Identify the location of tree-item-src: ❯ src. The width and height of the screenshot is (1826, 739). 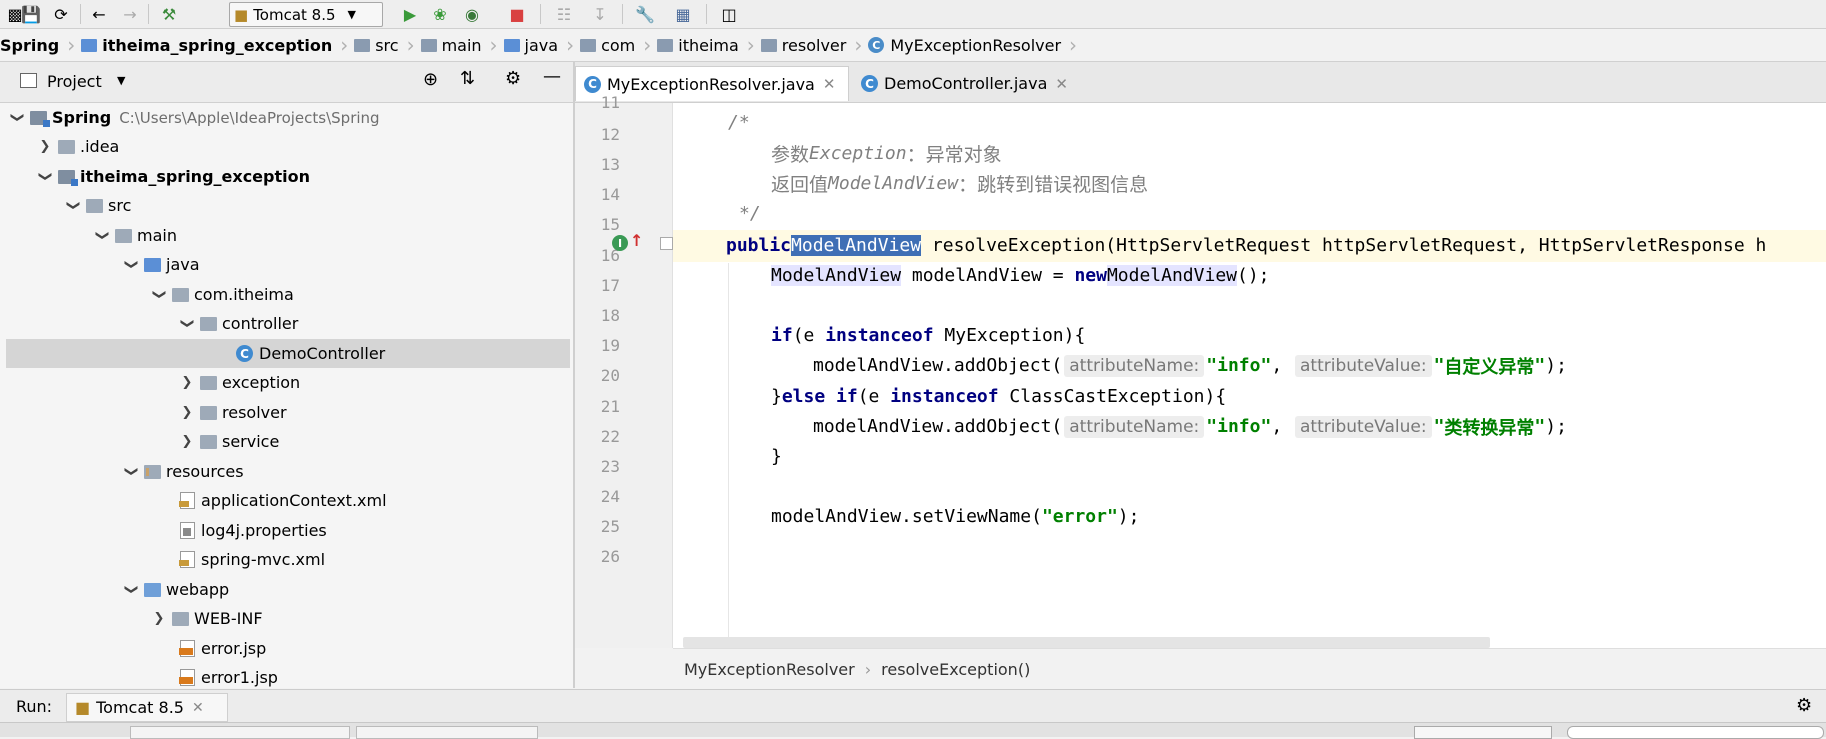
(99, 205).